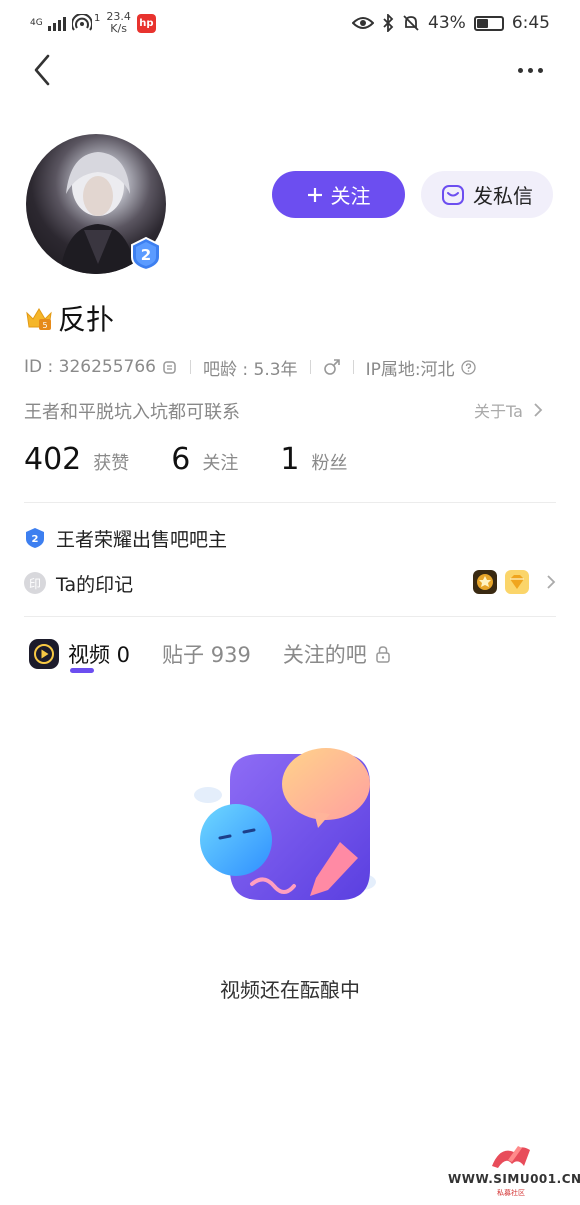 The image size is (580, 1205). Describe the element at coordinates (350, 196) in the screenshot. I see `follow-label: 关注` at that location.